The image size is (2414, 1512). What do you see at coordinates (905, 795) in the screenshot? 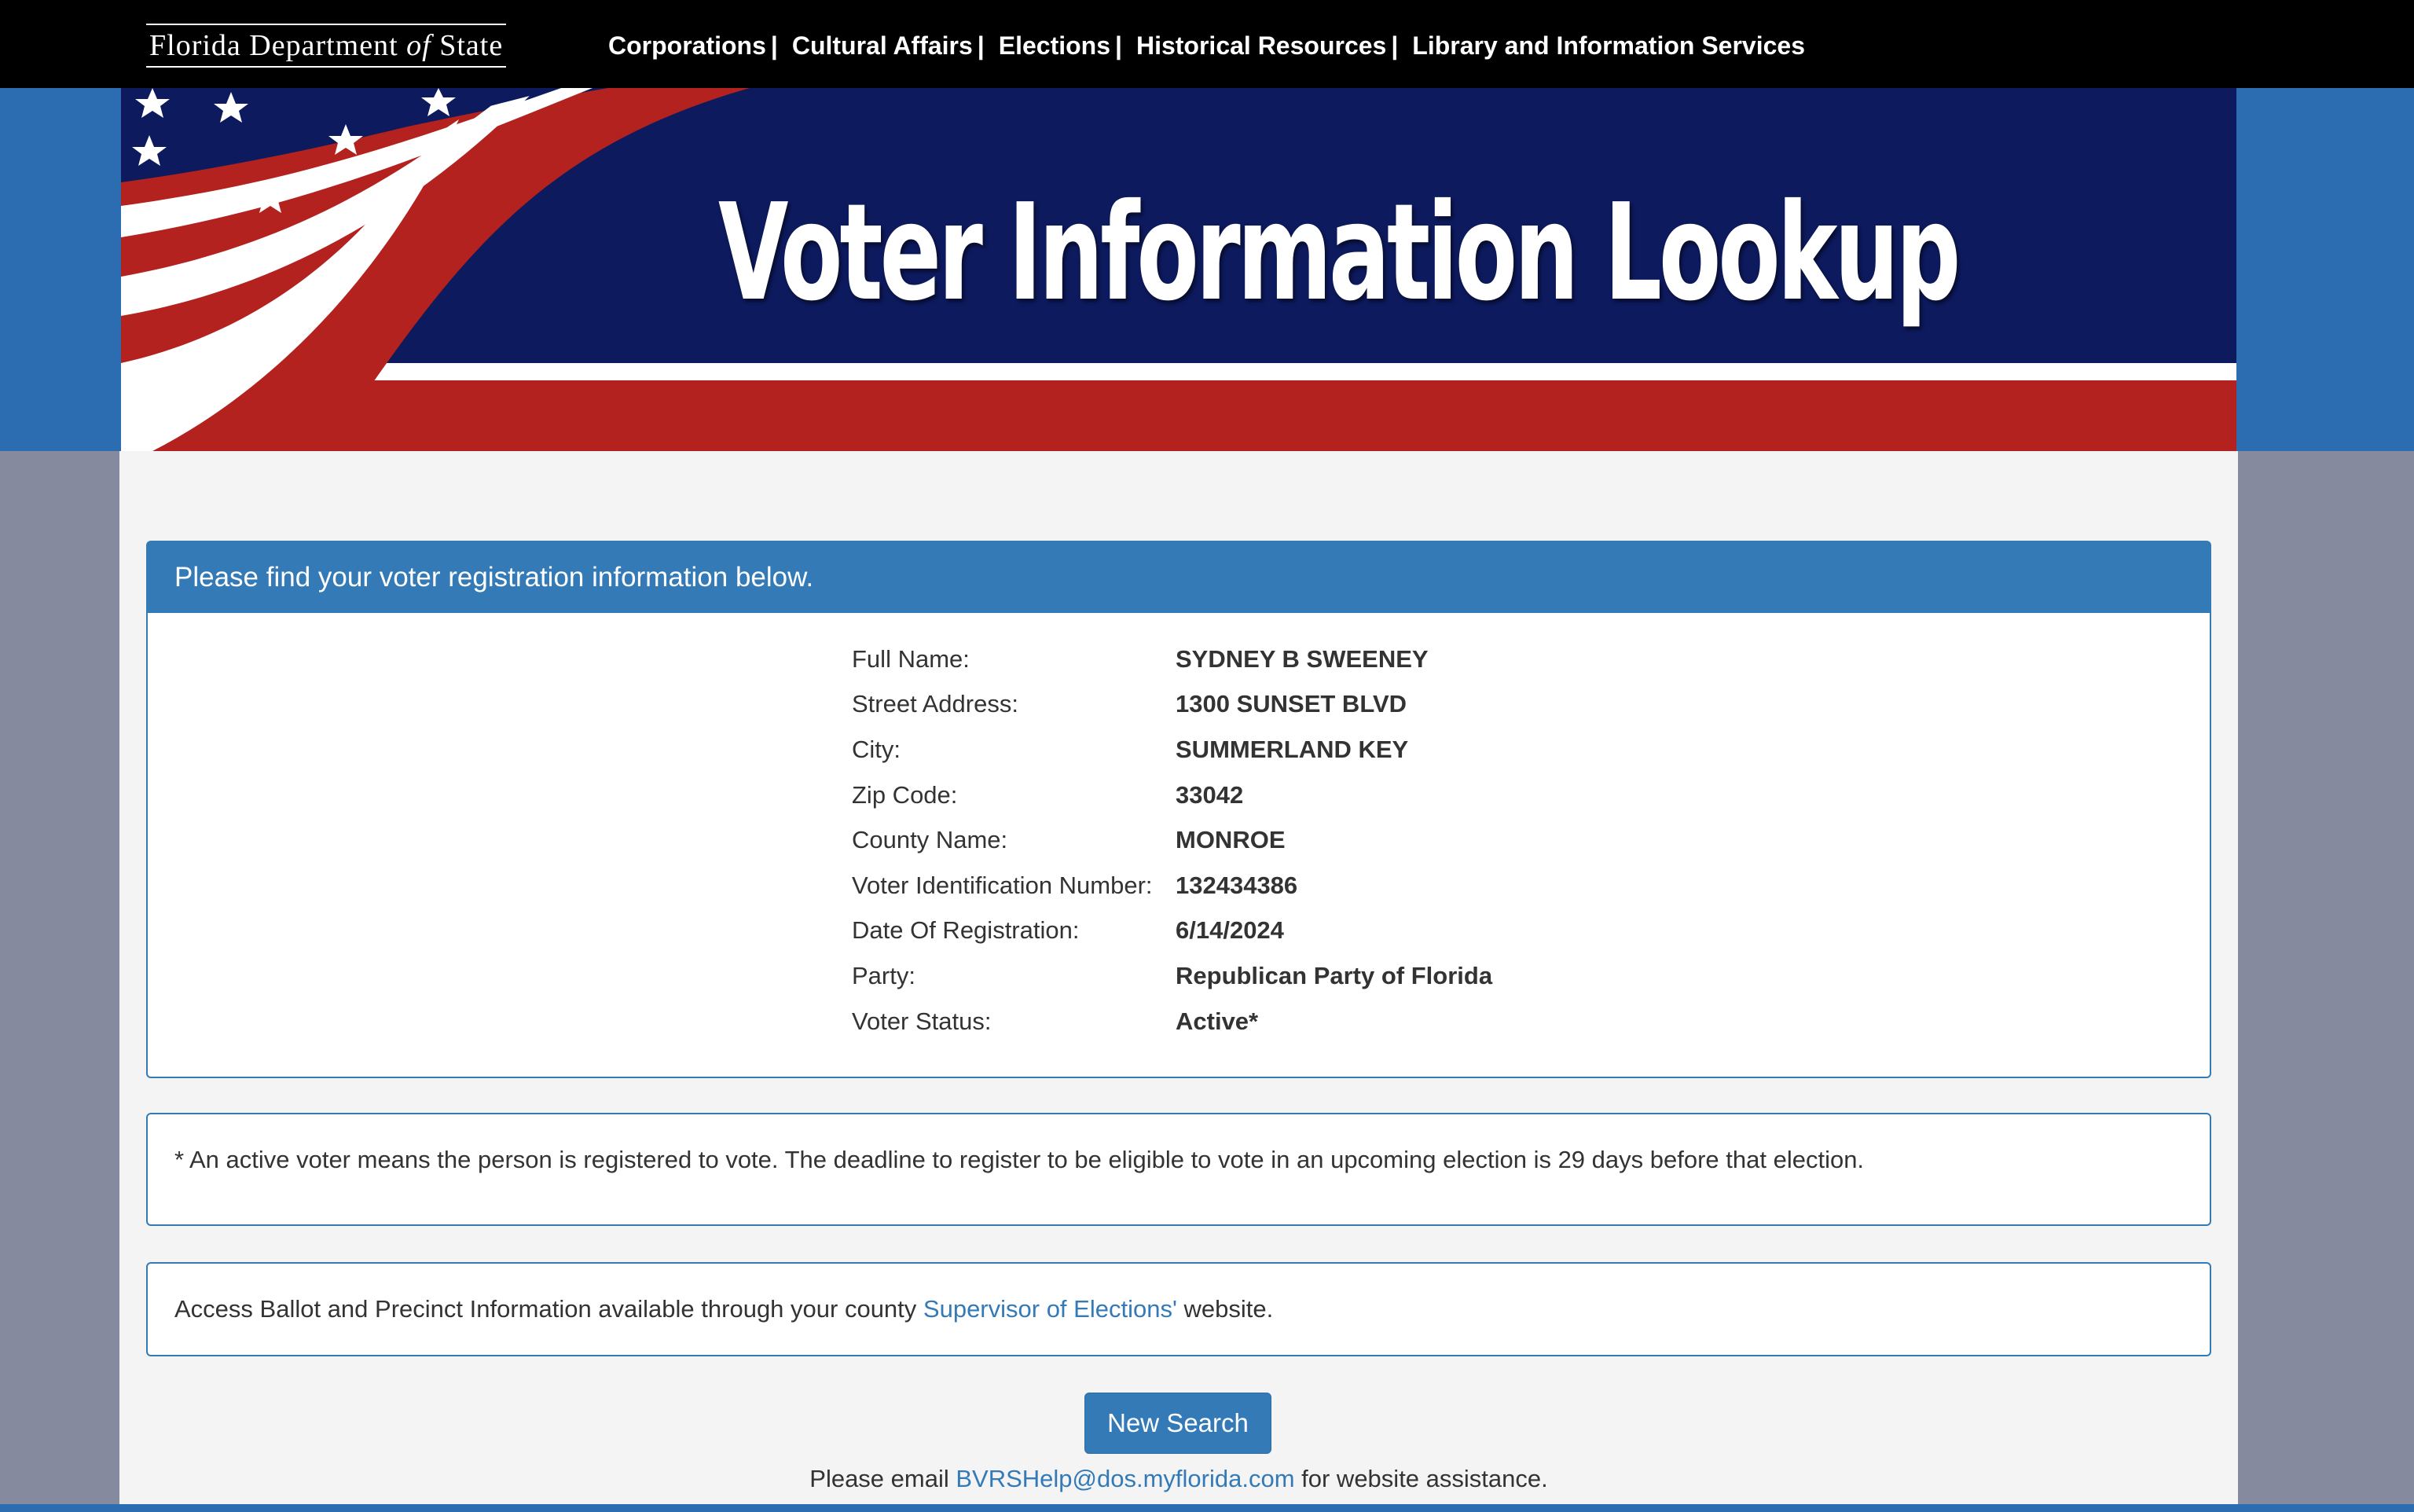
I see `info-label: Zip Code:` at bounding box center [905, 795].